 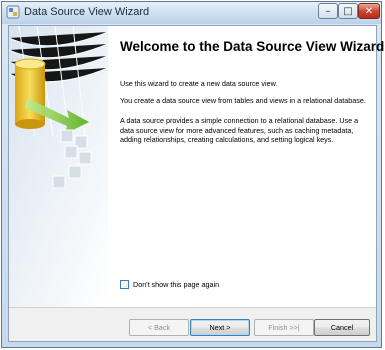 What do you see at coordinates (220, 327) in the screenshot?
I see `next-button: Next >` at bounding box center [220, 327].